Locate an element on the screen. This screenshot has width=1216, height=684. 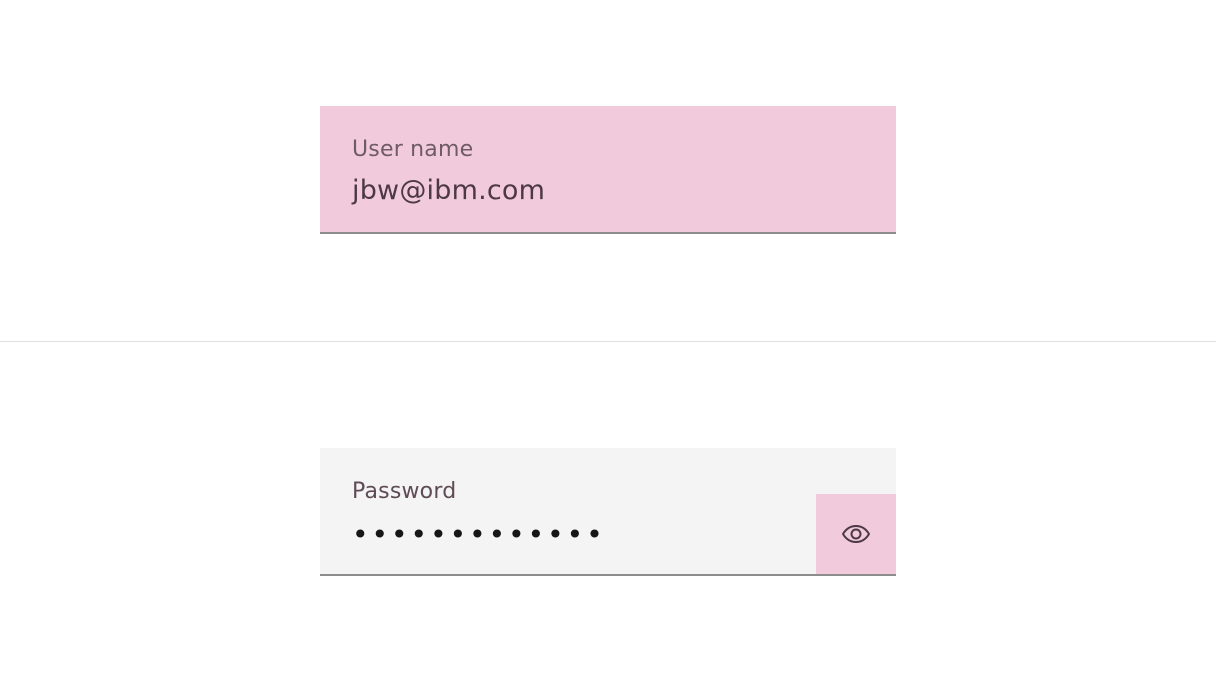
show-password-button is located at coordinates (856, 534).